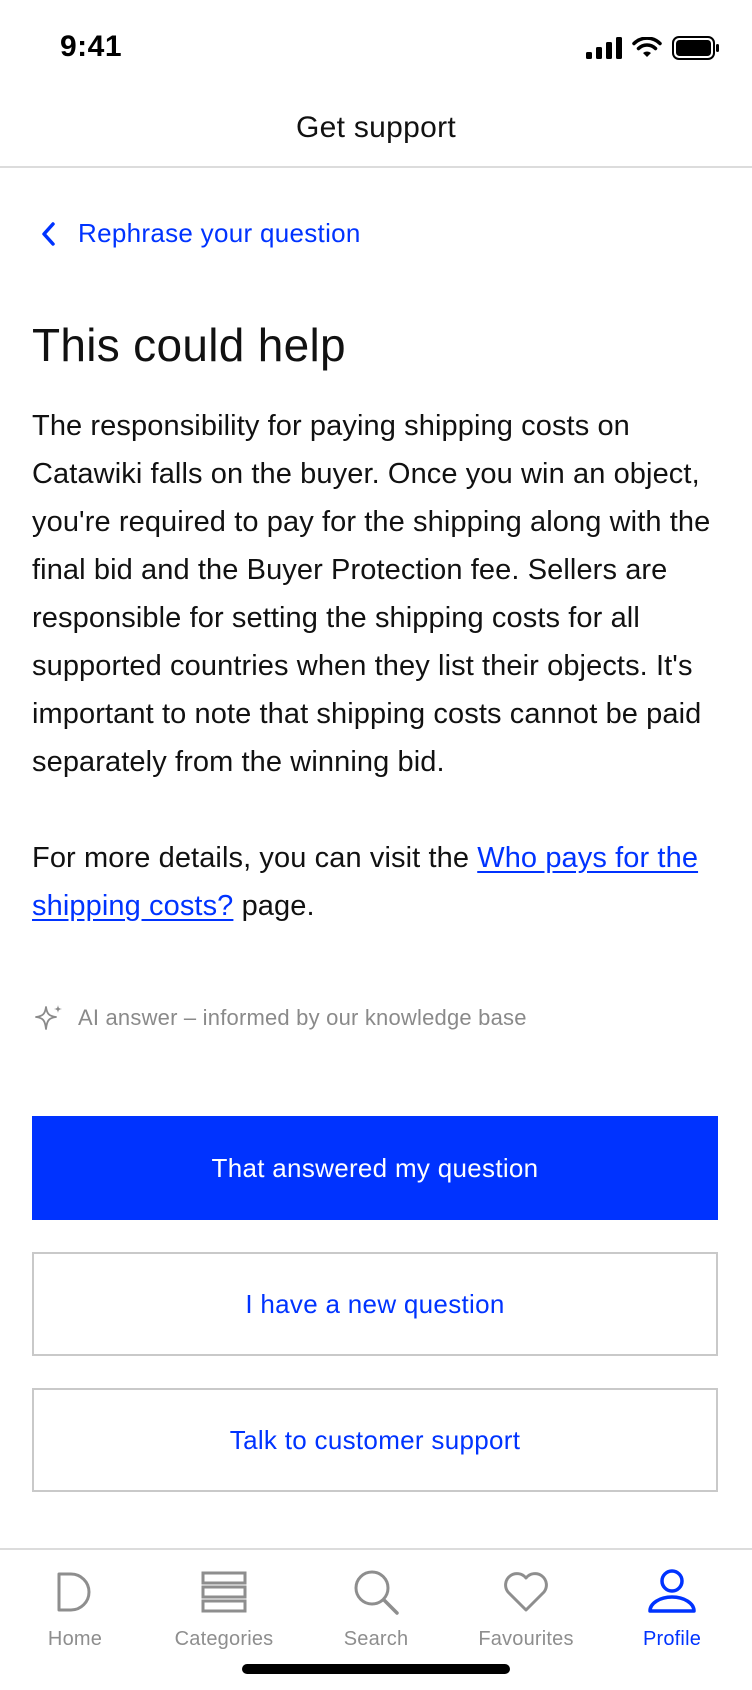 The image size is (752, 1690). Describe the element at coordinates (526, 1592) in the screenshot. I see `heart-icon` at that location.